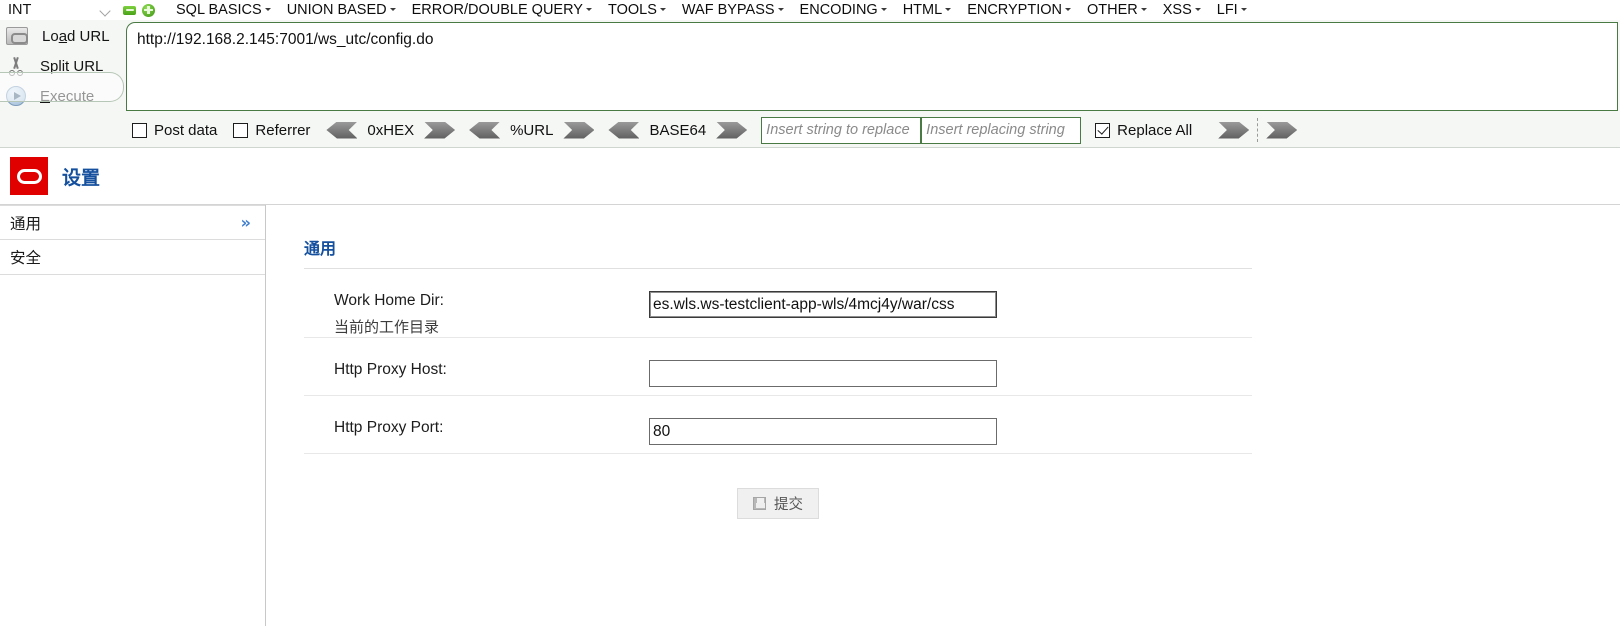 The image size is (1620, 626). I want to click on split-url-button: Split URL, so click(62, 66).